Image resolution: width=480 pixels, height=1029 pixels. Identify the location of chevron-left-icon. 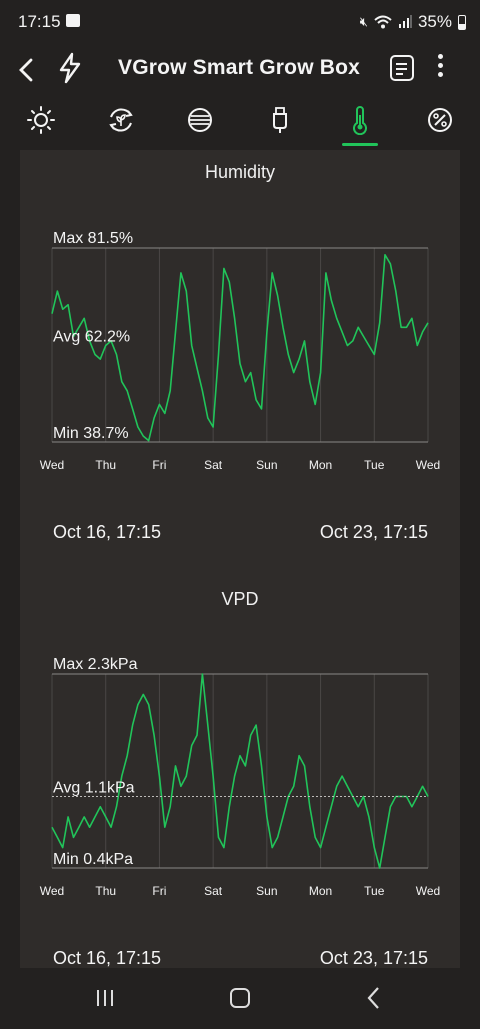
(26, 70).